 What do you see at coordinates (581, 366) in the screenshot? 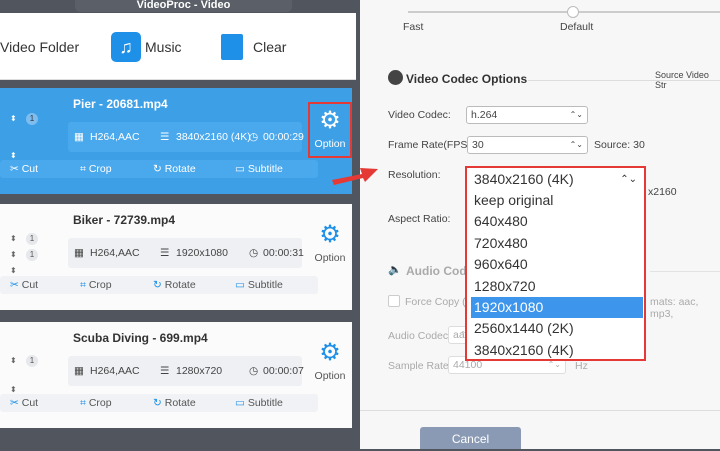
I see `sample-rate-unit: Hz` at bounding box center [581, 366].